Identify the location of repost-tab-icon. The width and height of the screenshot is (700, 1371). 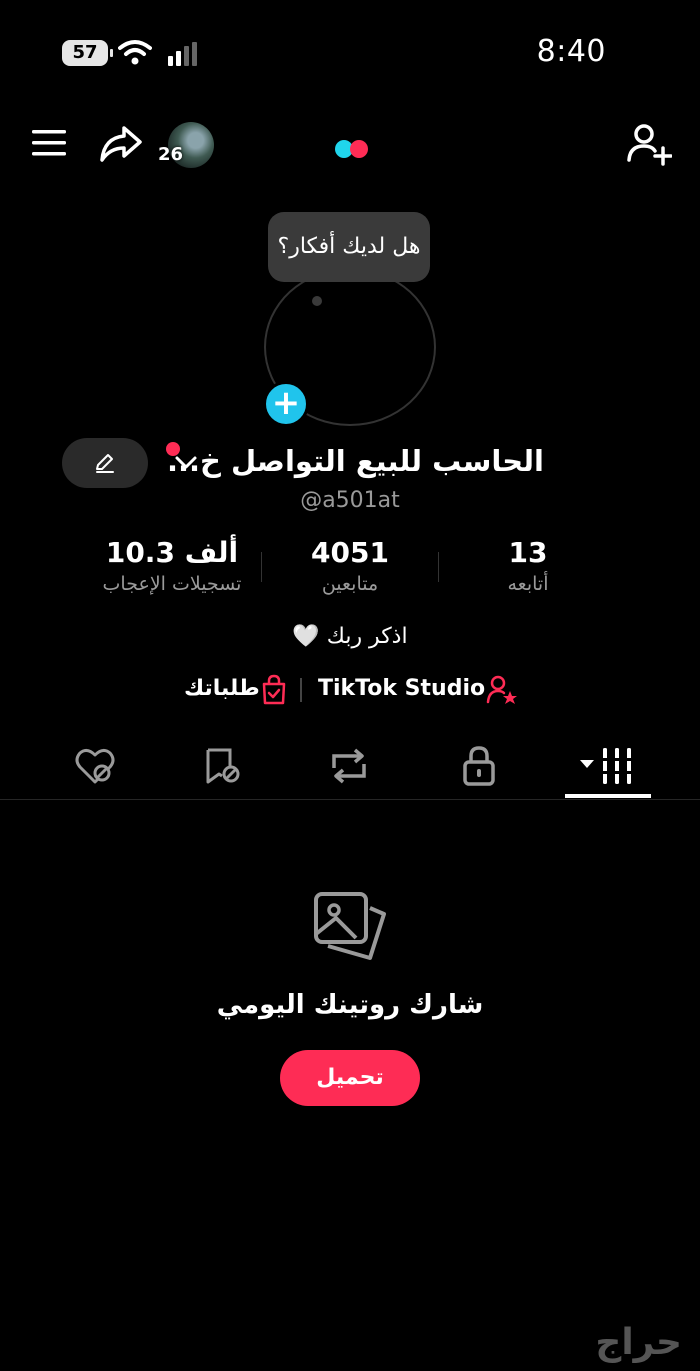
(349, 766).